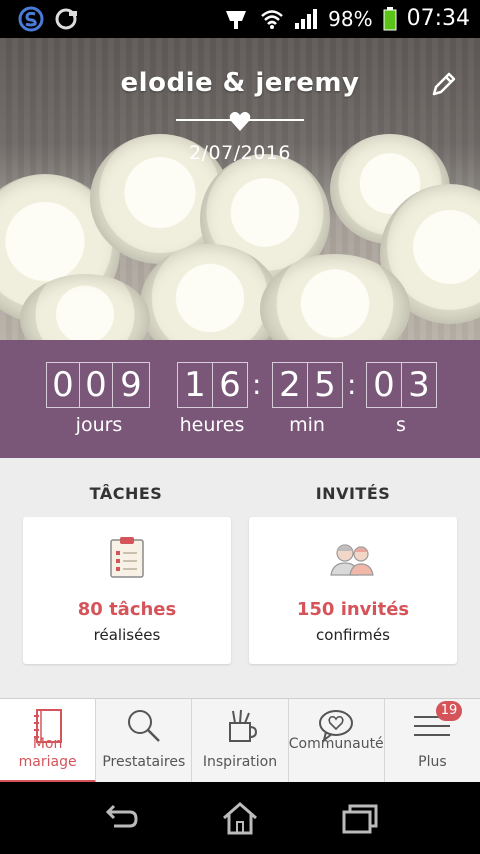 This screenshot has width=480, height=854. What do you see at coordinates (336, 744) in the screenshot?
I see `nav-label: Communauté` at bounding box center [336, 744].